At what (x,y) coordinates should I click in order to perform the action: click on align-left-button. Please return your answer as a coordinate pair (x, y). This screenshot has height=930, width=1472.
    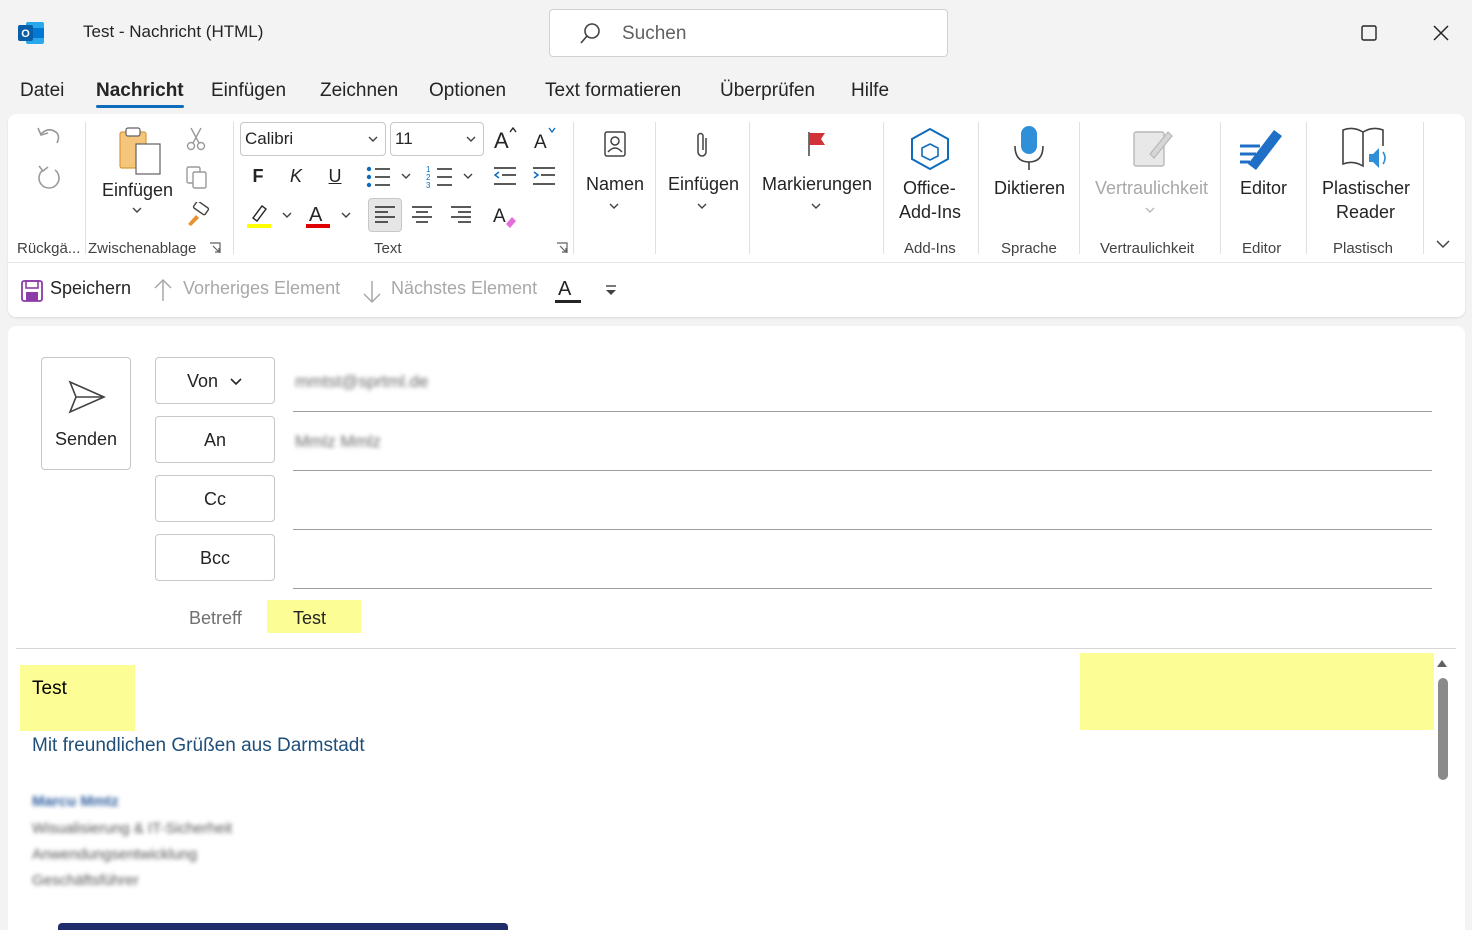
    Looking at the image, I should click on (385, 215).